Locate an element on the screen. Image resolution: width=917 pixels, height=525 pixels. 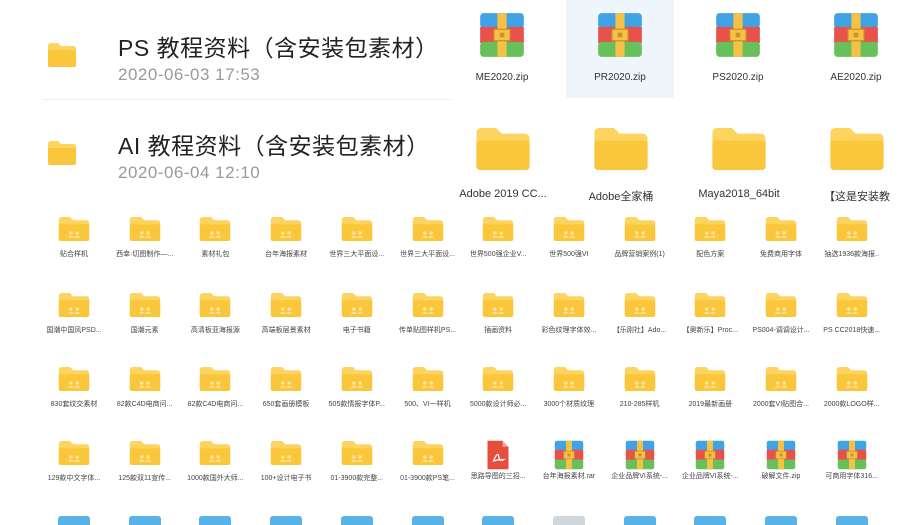
folder-tile: 插画资料 is located at coordinates (498, 313).